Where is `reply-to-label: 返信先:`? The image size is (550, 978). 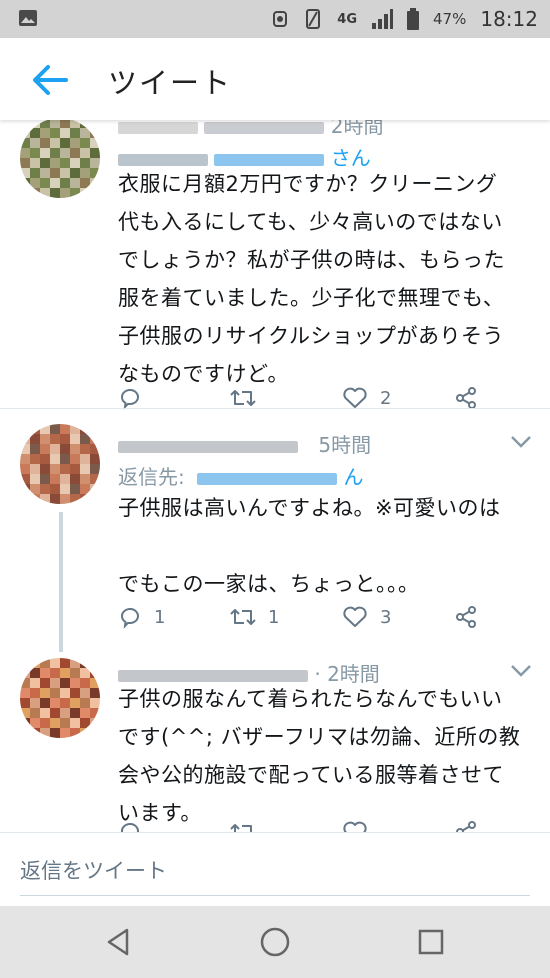 reply-to-label: 返信先: is located at coordinates (151, 477).